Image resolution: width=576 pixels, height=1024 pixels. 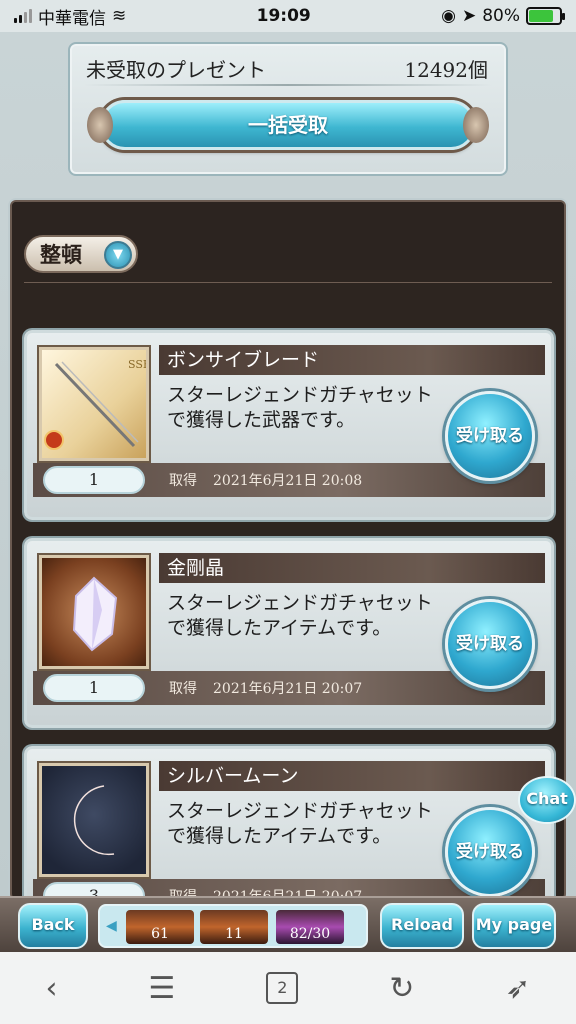 I want to click on back-button: Back, so click(x=53, y=926).